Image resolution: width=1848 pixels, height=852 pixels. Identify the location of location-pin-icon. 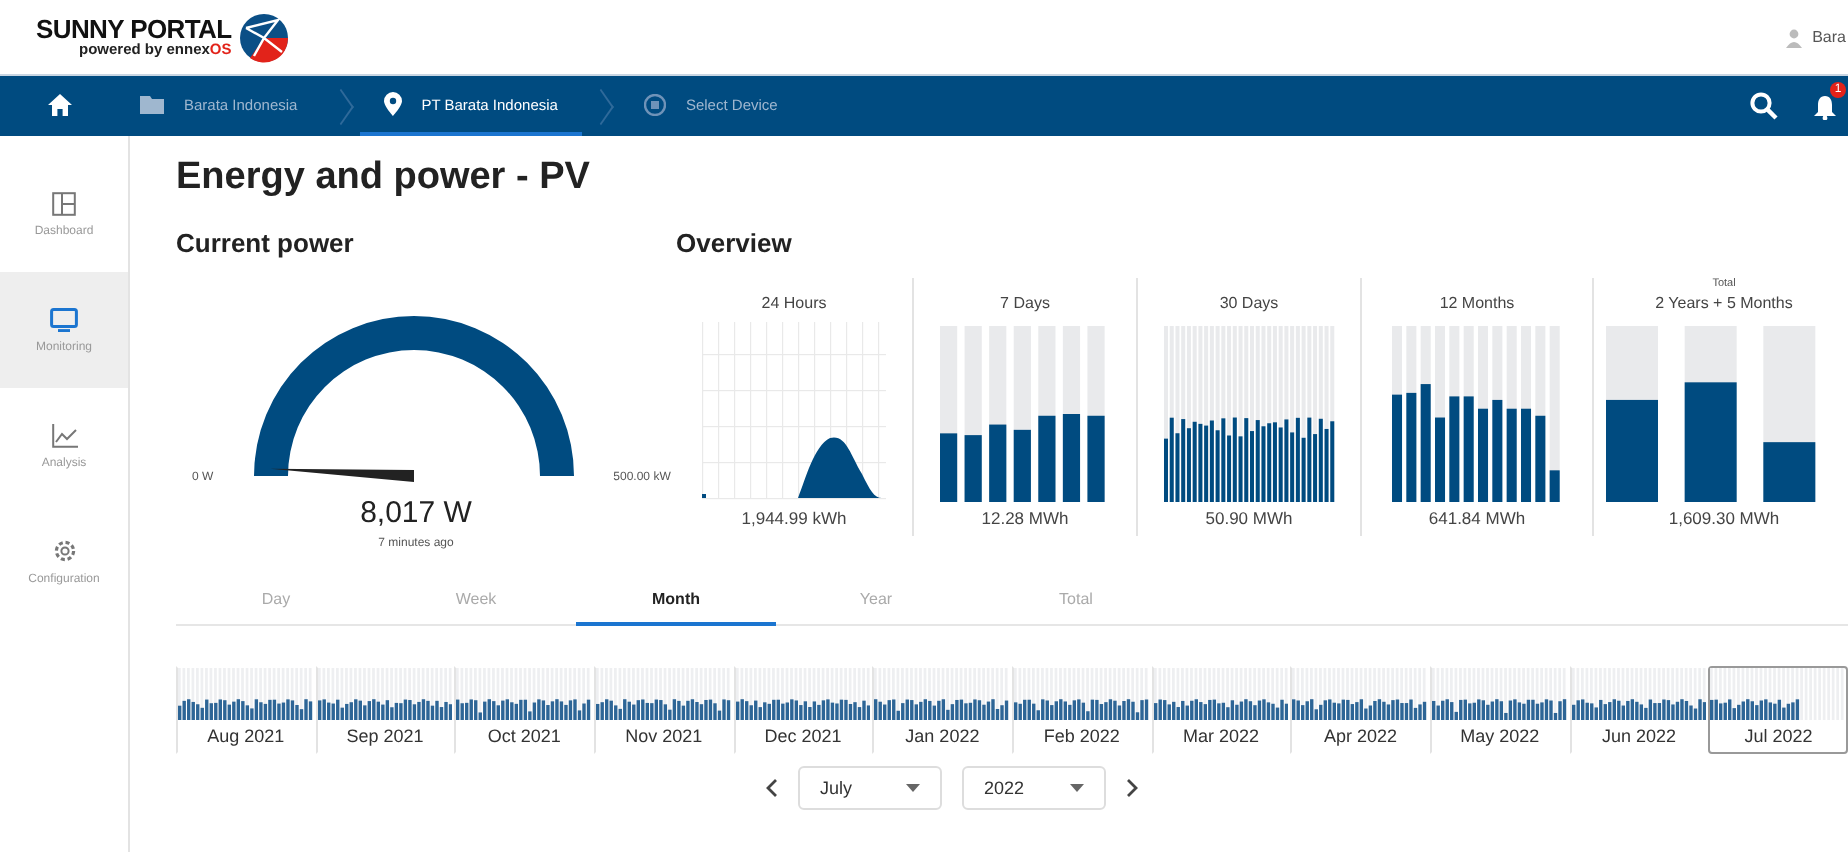
(392, 104).